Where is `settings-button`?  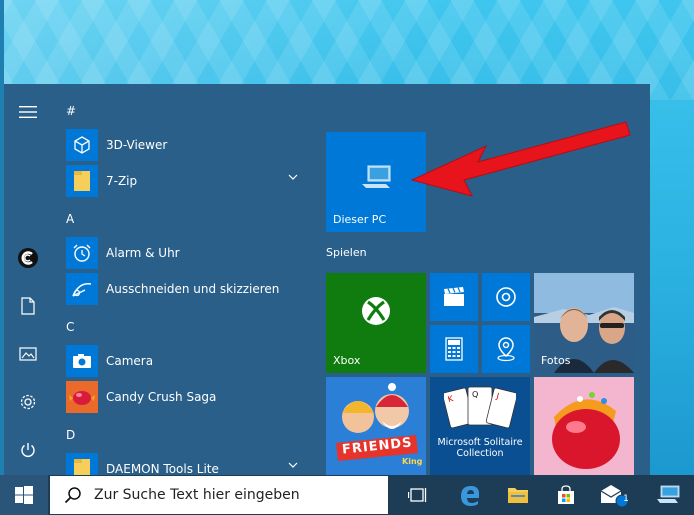
settings-button is located at coordinates (28, 402).